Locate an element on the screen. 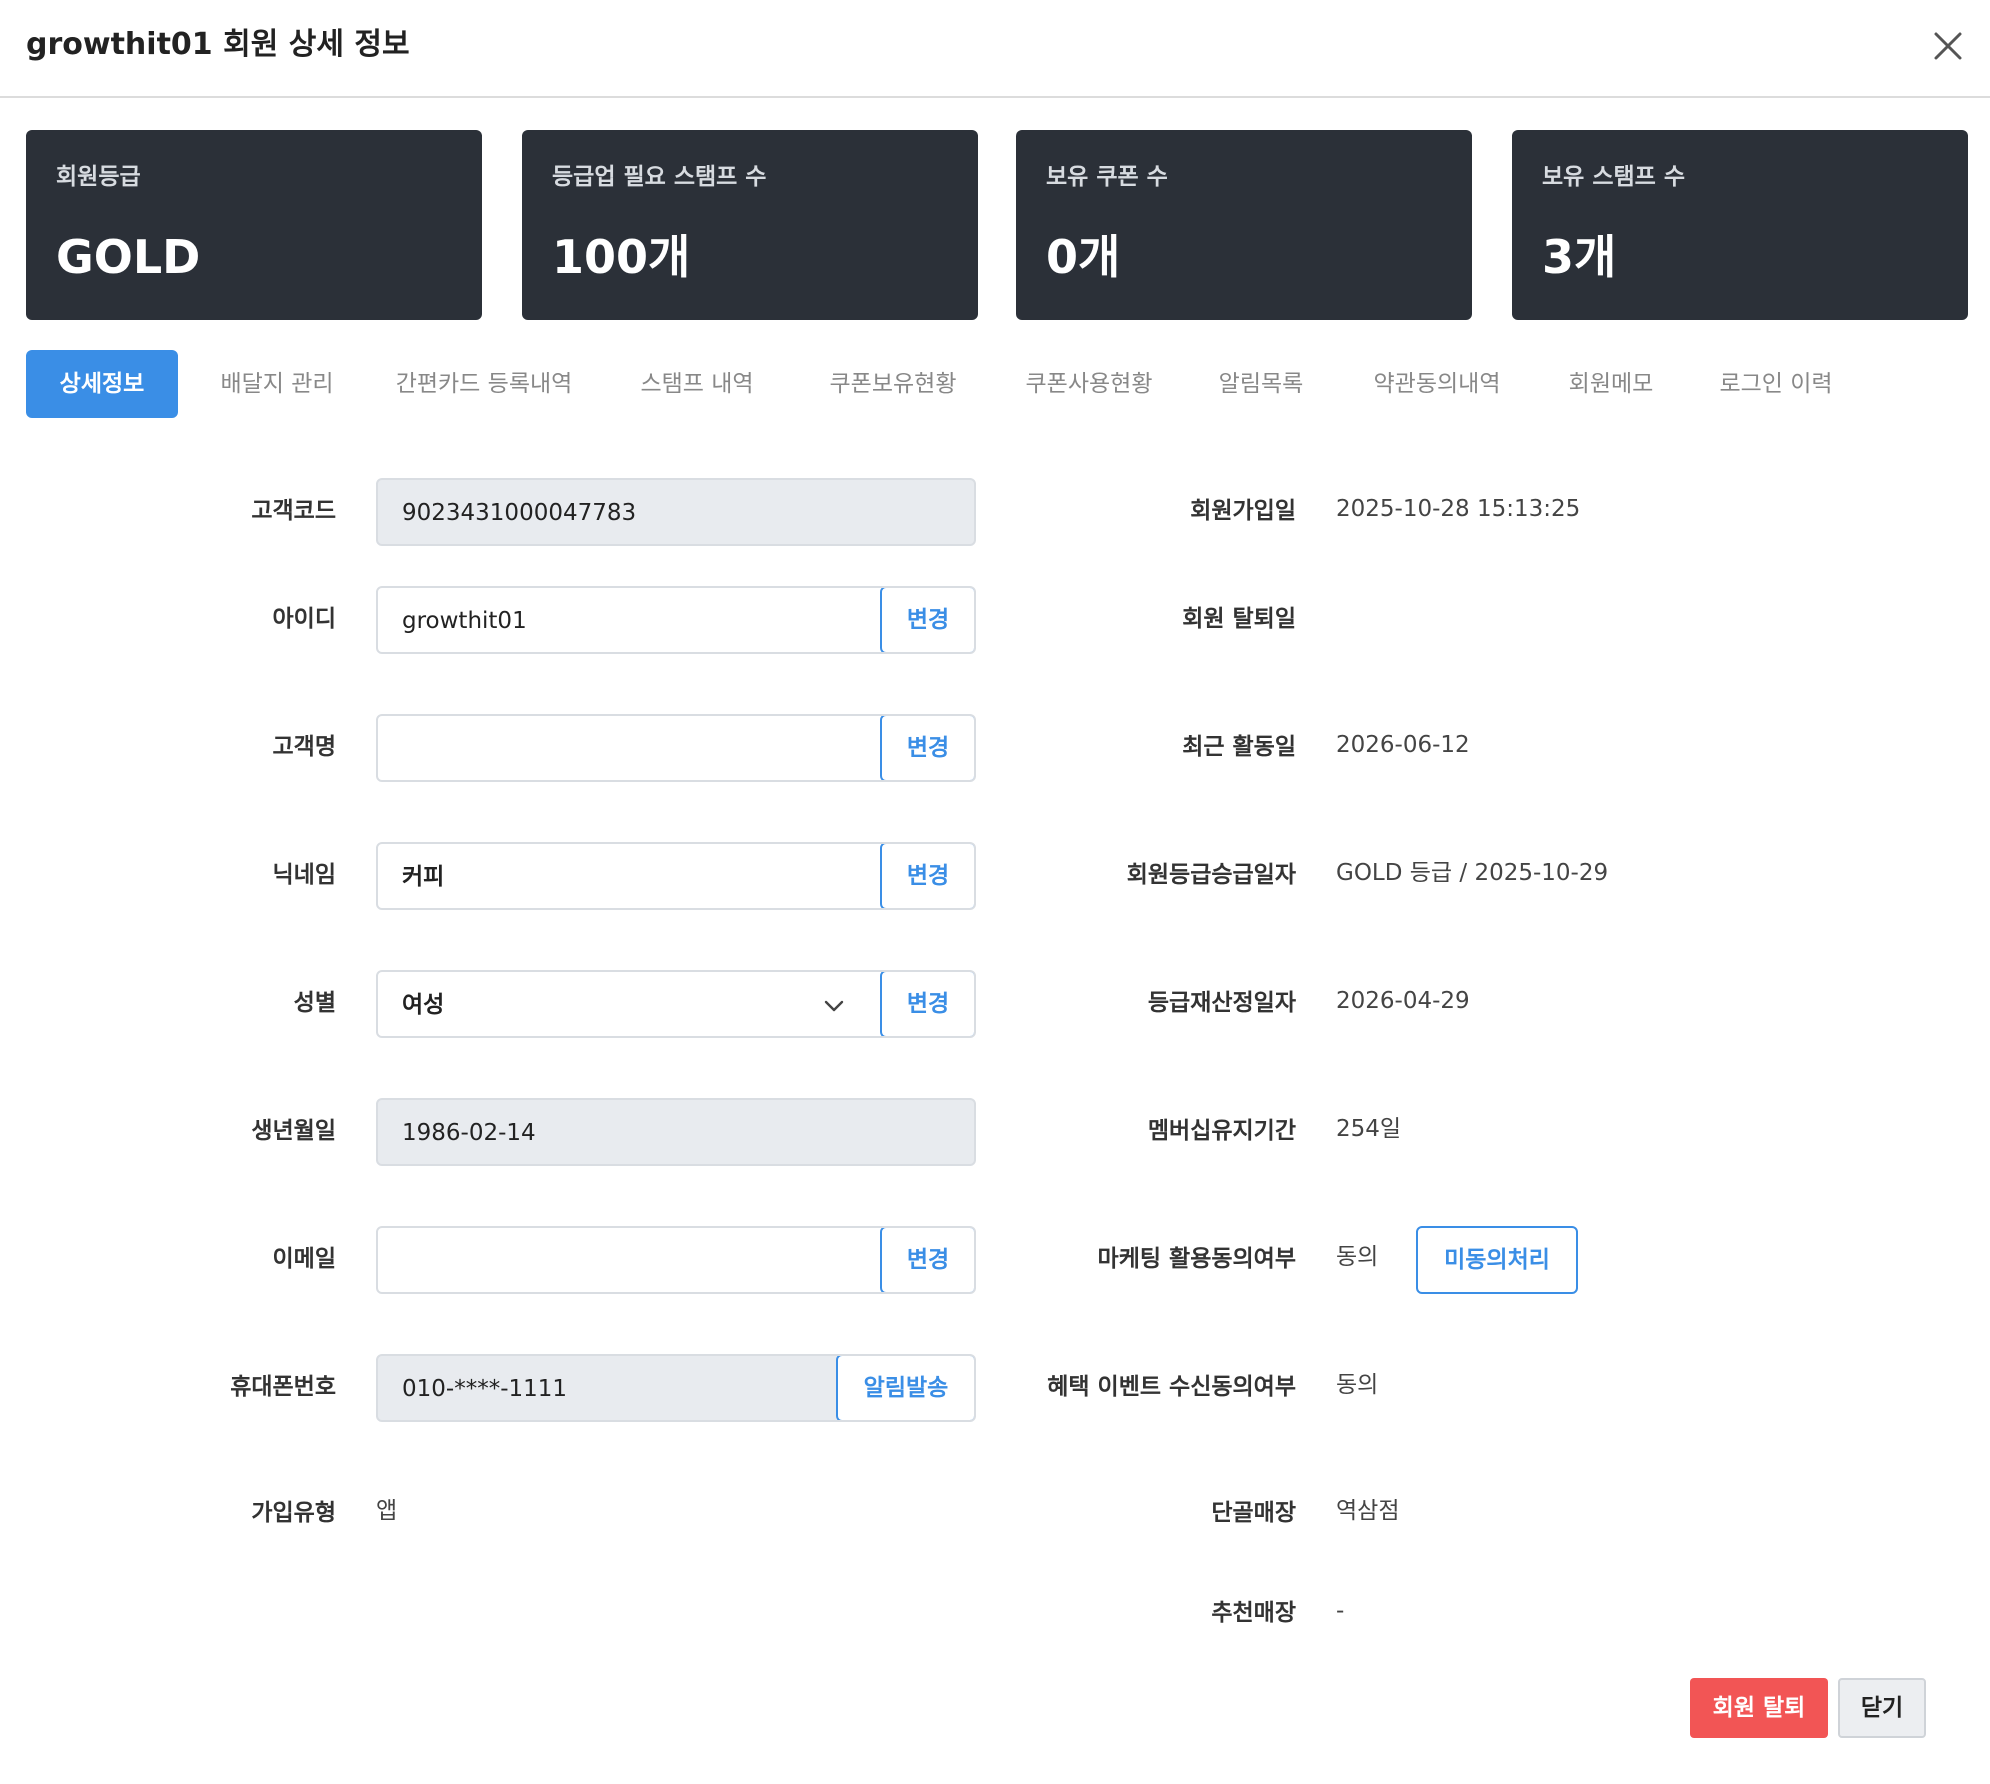 The width and height of the screenshot is (1990, 1784). label-marketing-consent: 마케팅 활용동의여부 is located at coordinates (1196, 1259).